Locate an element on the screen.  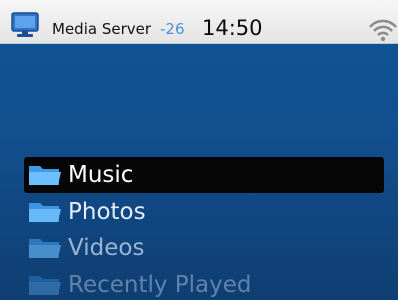
menu-item-label: Photos is located at coordinates (107, 211).